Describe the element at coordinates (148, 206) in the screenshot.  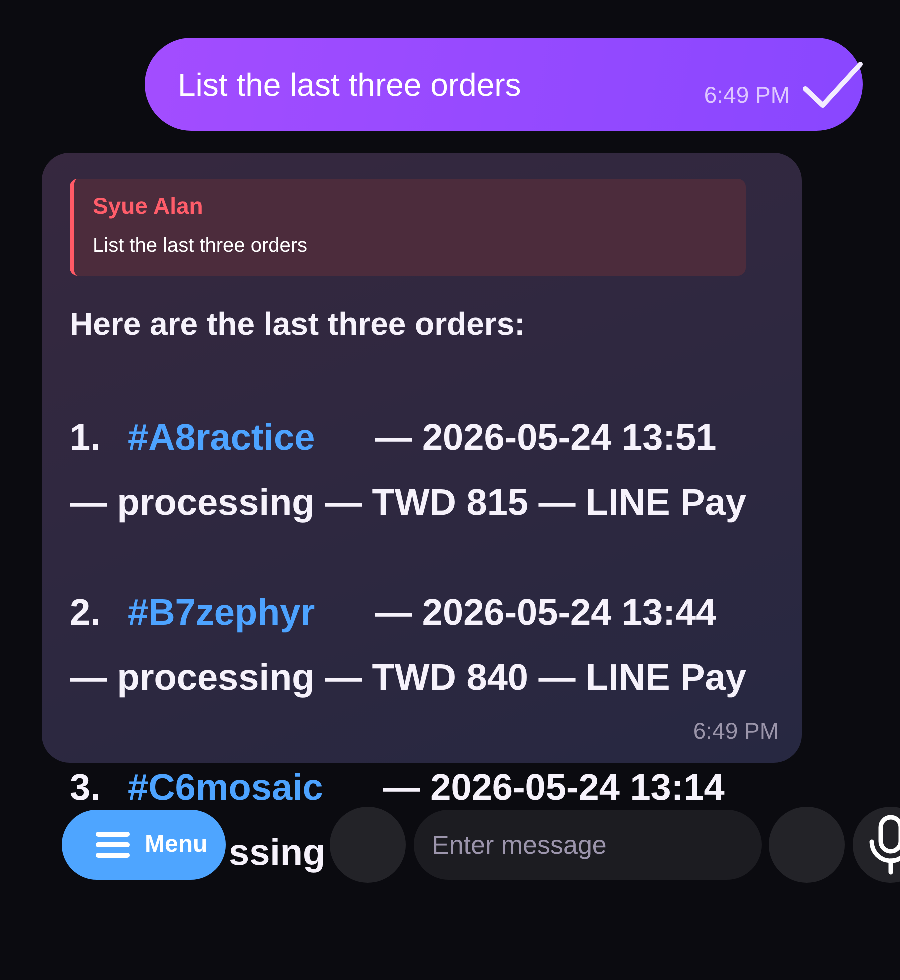
I see `quote-author: Syue Alan` at that location.